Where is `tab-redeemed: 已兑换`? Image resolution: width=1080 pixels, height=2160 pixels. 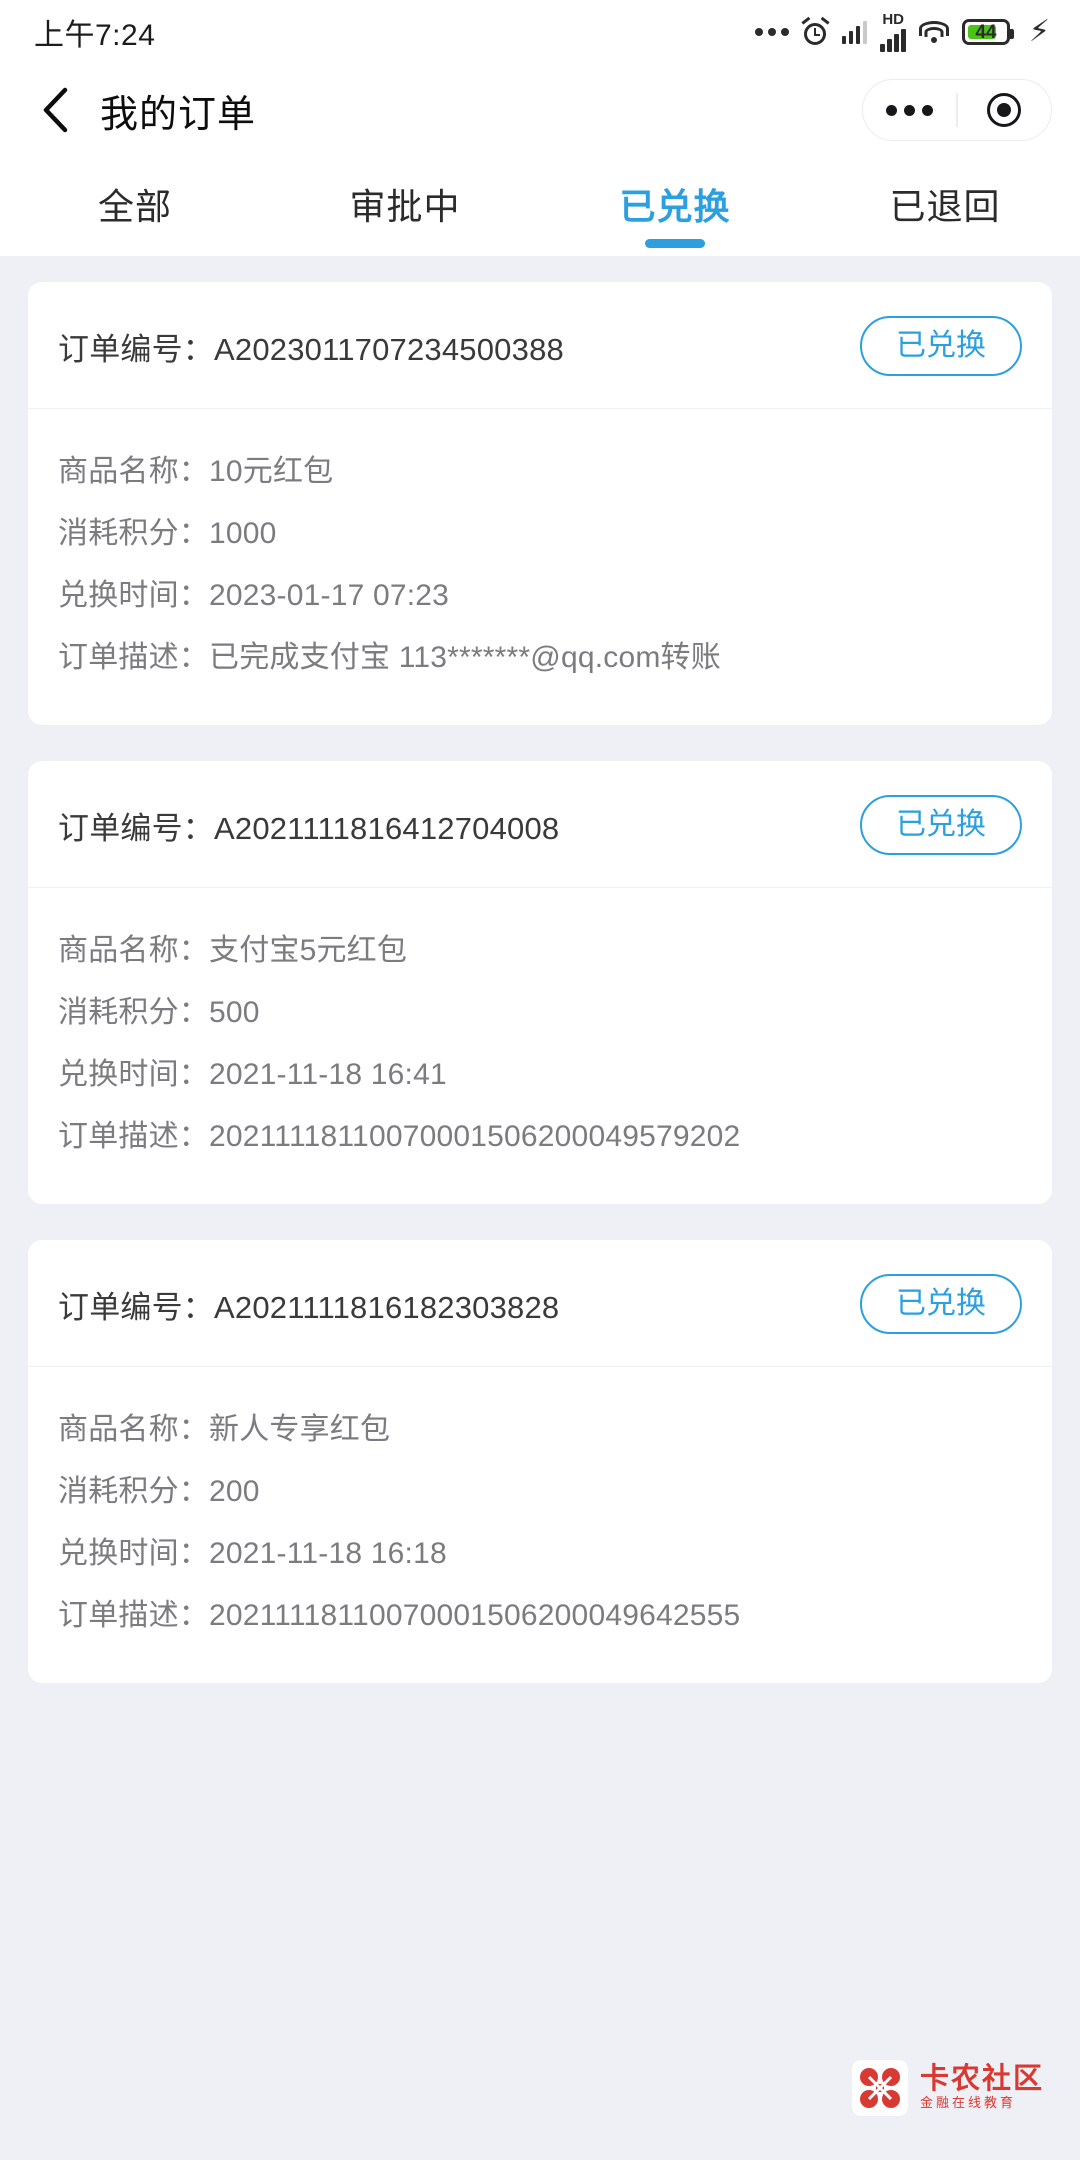
tab-redeemed: 已兑换 is located at coordinates (675, 213).